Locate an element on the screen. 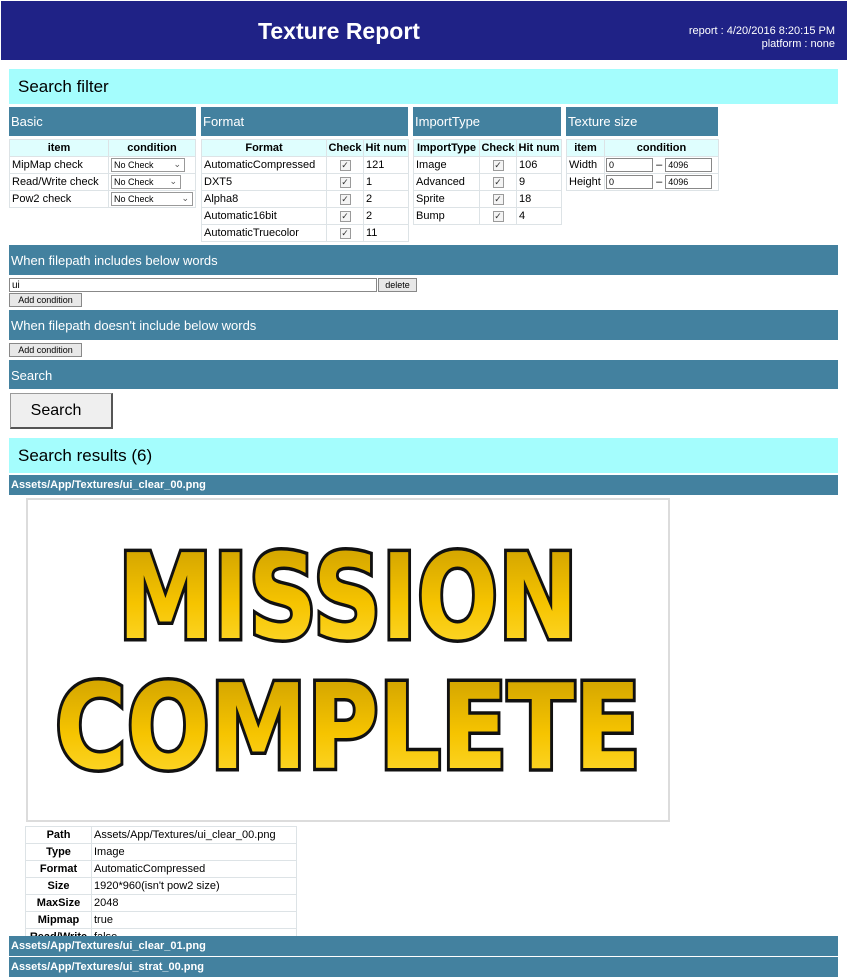  pow2-check-select: No Check ⌄ is located at coordinates (152, 199).